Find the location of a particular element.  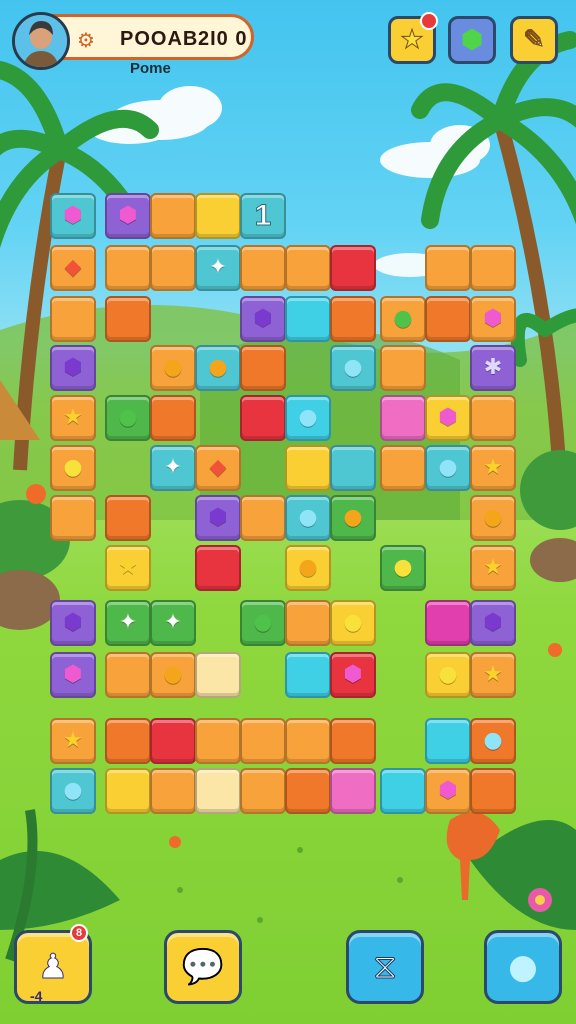

booster-button-chat: 💬 is located at coordinates (203, 967).